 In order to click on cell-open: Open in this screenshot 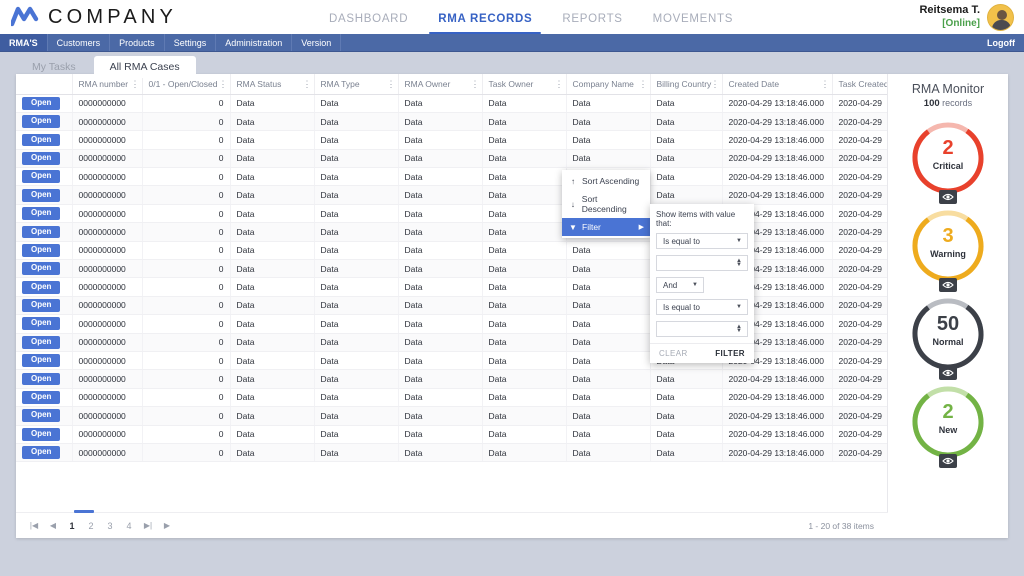, I will do `click(44, 251)`.